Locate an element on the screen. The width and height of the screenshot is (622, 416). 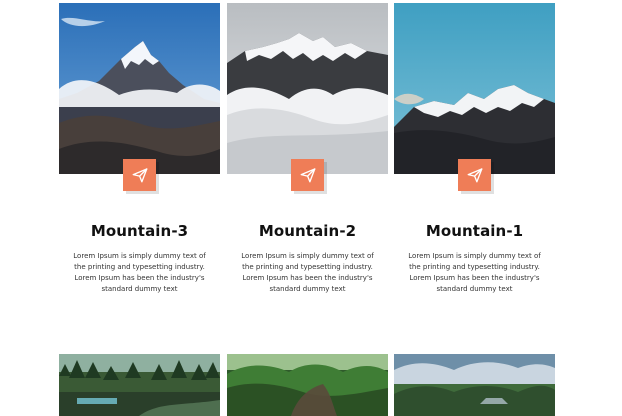
mountain-1-image is located at coordinates (474, 88).